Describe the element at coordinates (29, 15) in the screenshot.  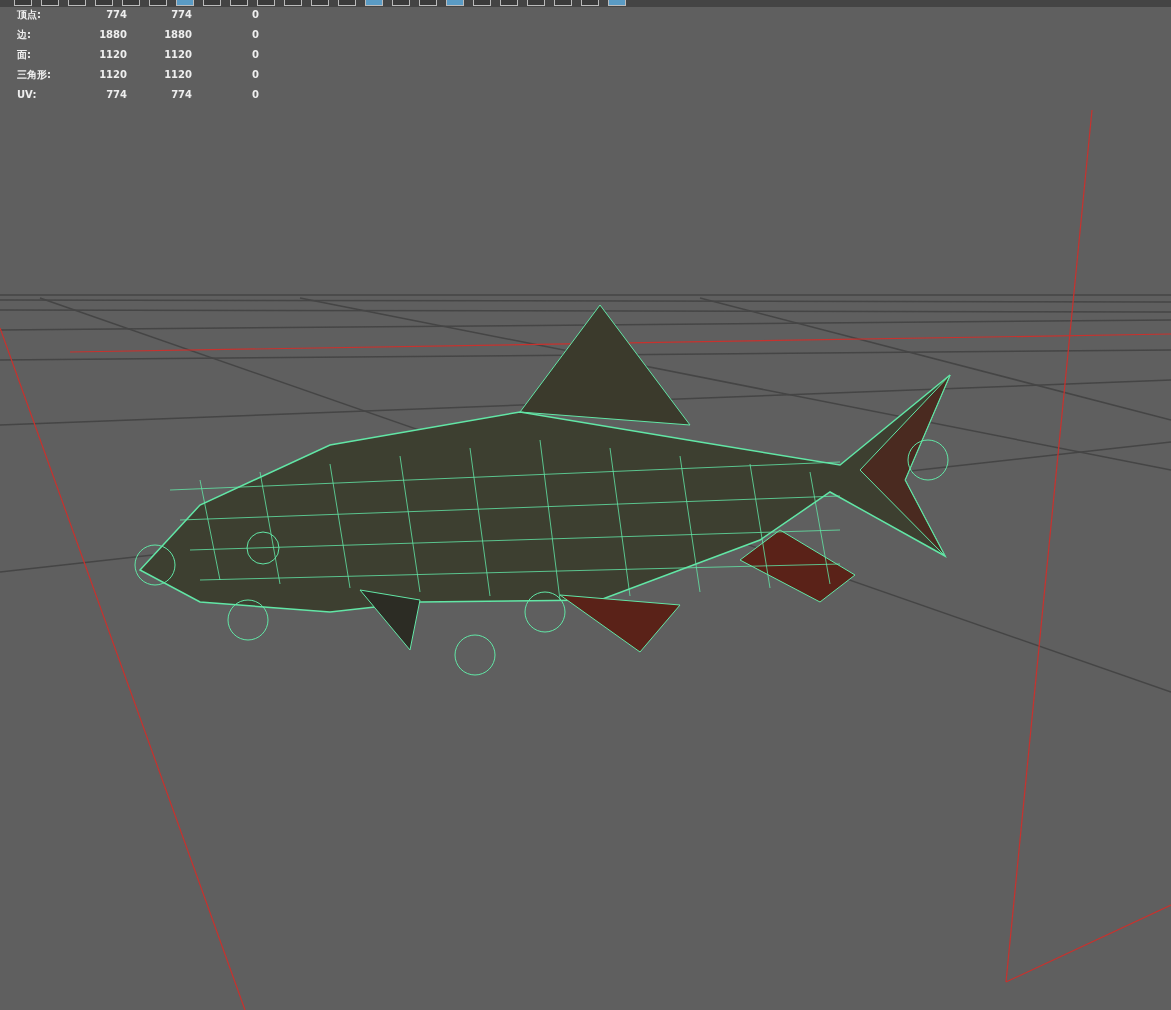
I see `stat-label: 顶点:` at that location.